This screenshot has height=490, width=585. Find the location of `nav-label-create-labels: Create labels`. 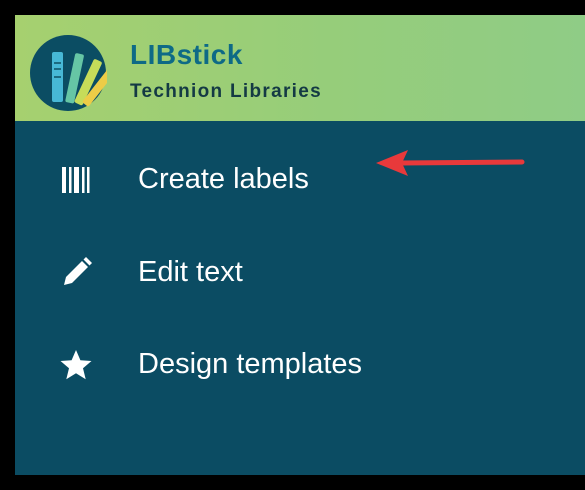

nav-label-create-labels: Create labels is located at coordinates (223, 179).